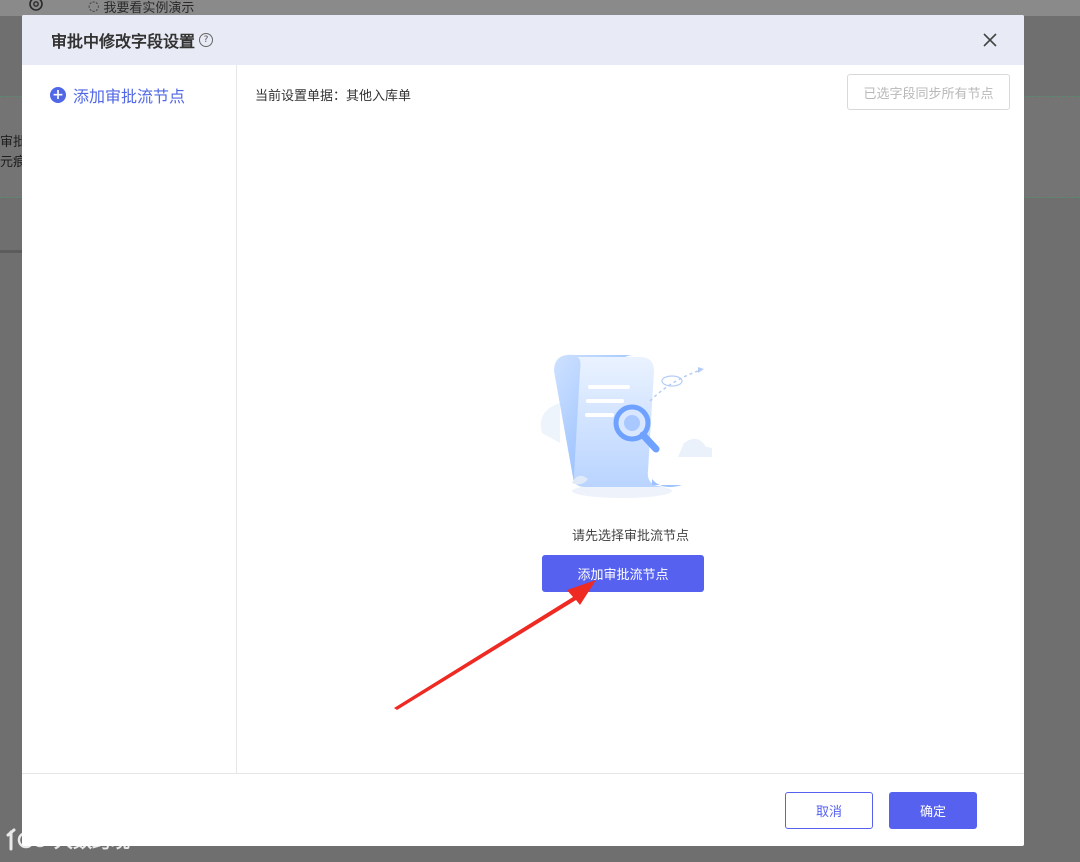 This screenshot has height=862, width=1080. What do you see at coordinates (626, 426) in the screenshot?
I see `empty-state-illustration` at bounding box center [626, 426].